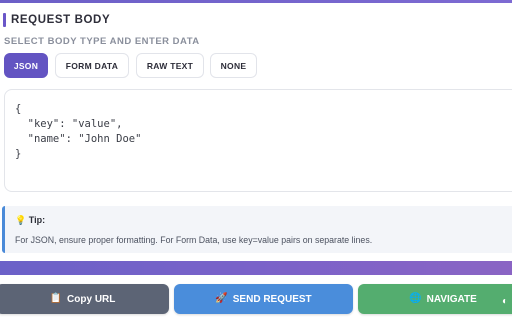 The image size is (512, 320). What do you see at coordinates (26, 65) in the screenshot?
I see `body-type-json-button: JSON` at bounding box center [26, 65].